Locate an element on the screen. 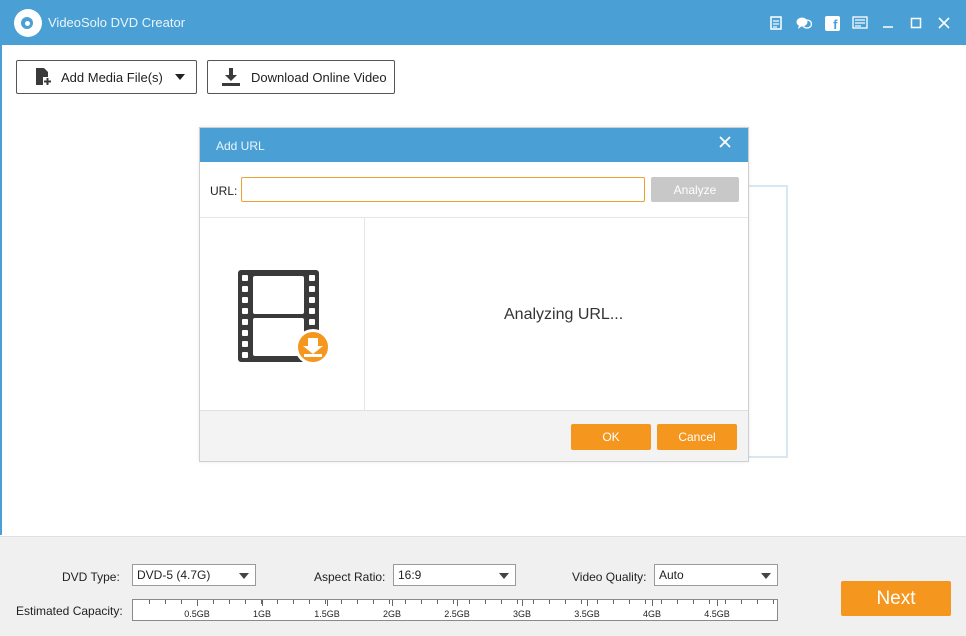 This screenshot has width=966, height=636. title-bar: VideoSolo DVD Creator f is located at coordinates (483, 22).